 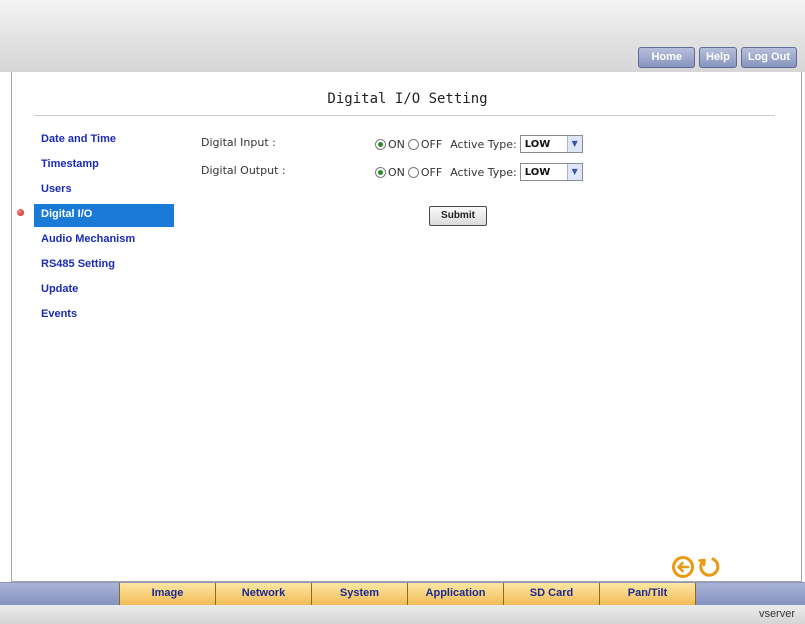 What do you see at coordinates (104, 144) in the screenshot?
I see `sidebar-item-date-and-time: Date and Time` at bounding box center [104, 144].